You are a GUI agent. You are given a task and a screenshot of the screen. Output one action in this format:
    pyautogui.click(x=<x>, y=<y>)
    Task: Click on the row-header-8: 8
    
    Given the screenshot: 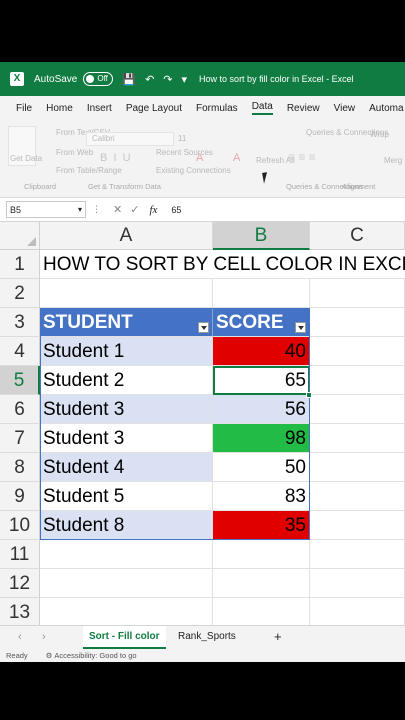 What is the action you would take?
    pyautogui.click(x=20, y=467)
    